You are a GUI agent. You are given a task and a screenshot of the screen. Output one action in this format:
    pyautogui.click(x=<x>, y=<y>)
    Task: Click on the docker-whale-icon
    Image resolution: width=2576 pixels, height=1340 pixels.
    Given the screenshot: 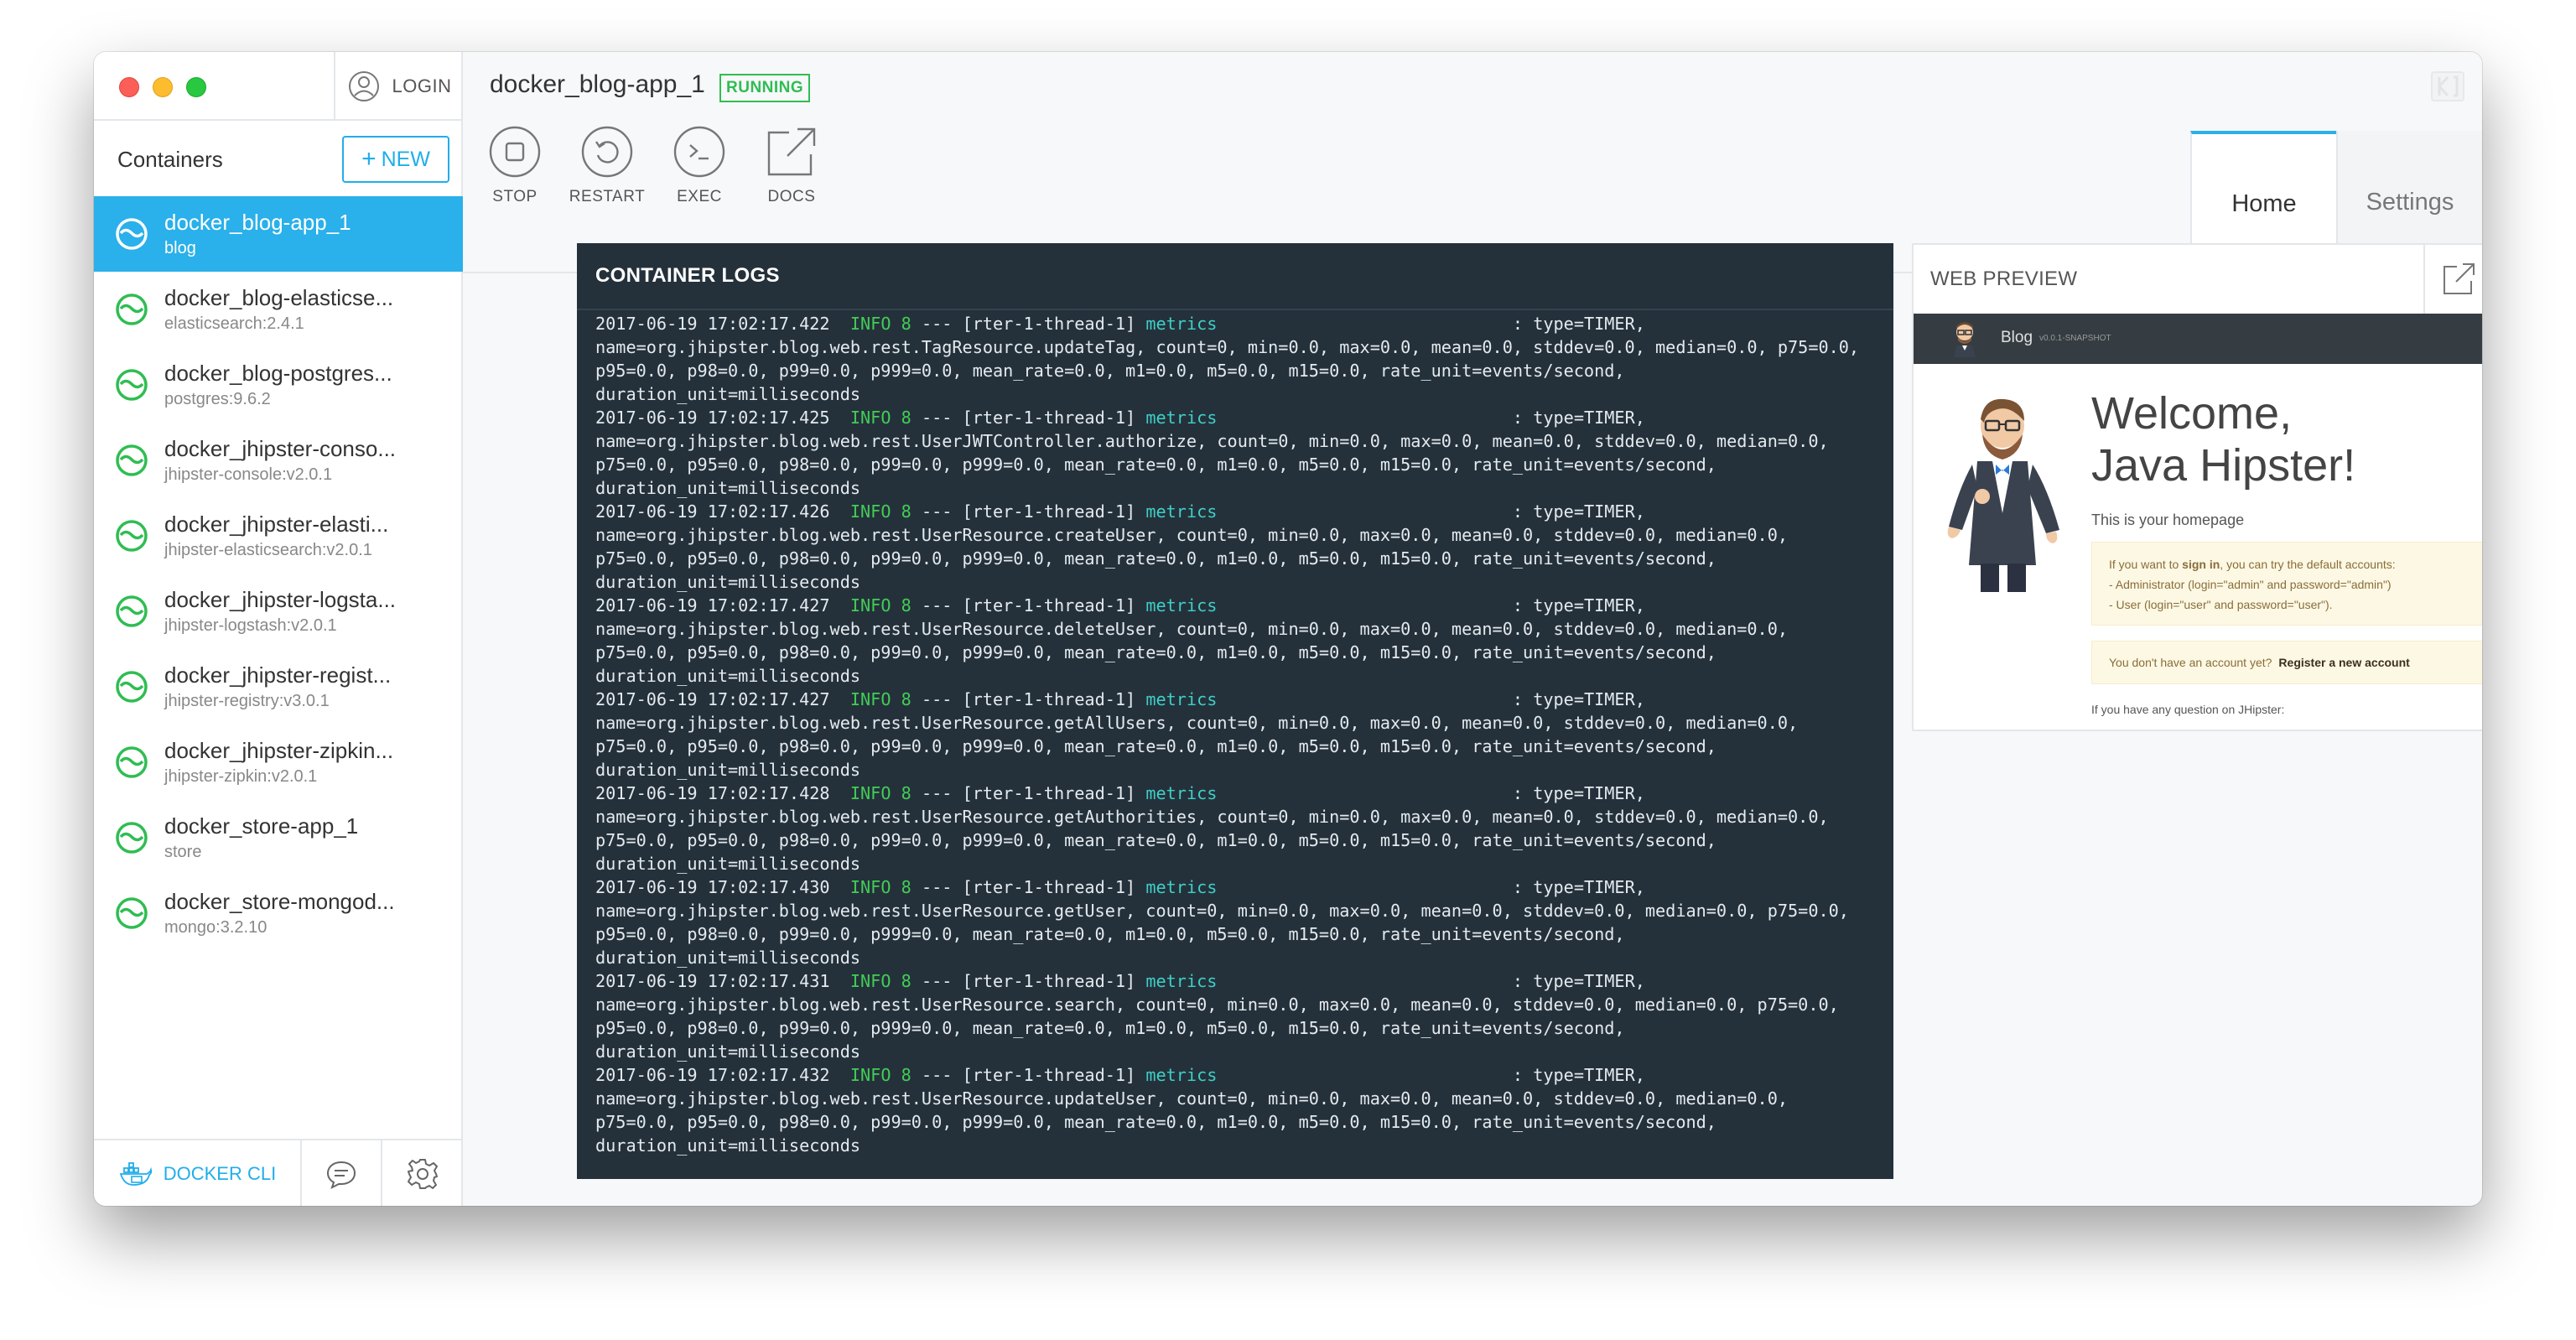 What is the action you would take?
    pyautogui.click(x=135, y=1174)
    